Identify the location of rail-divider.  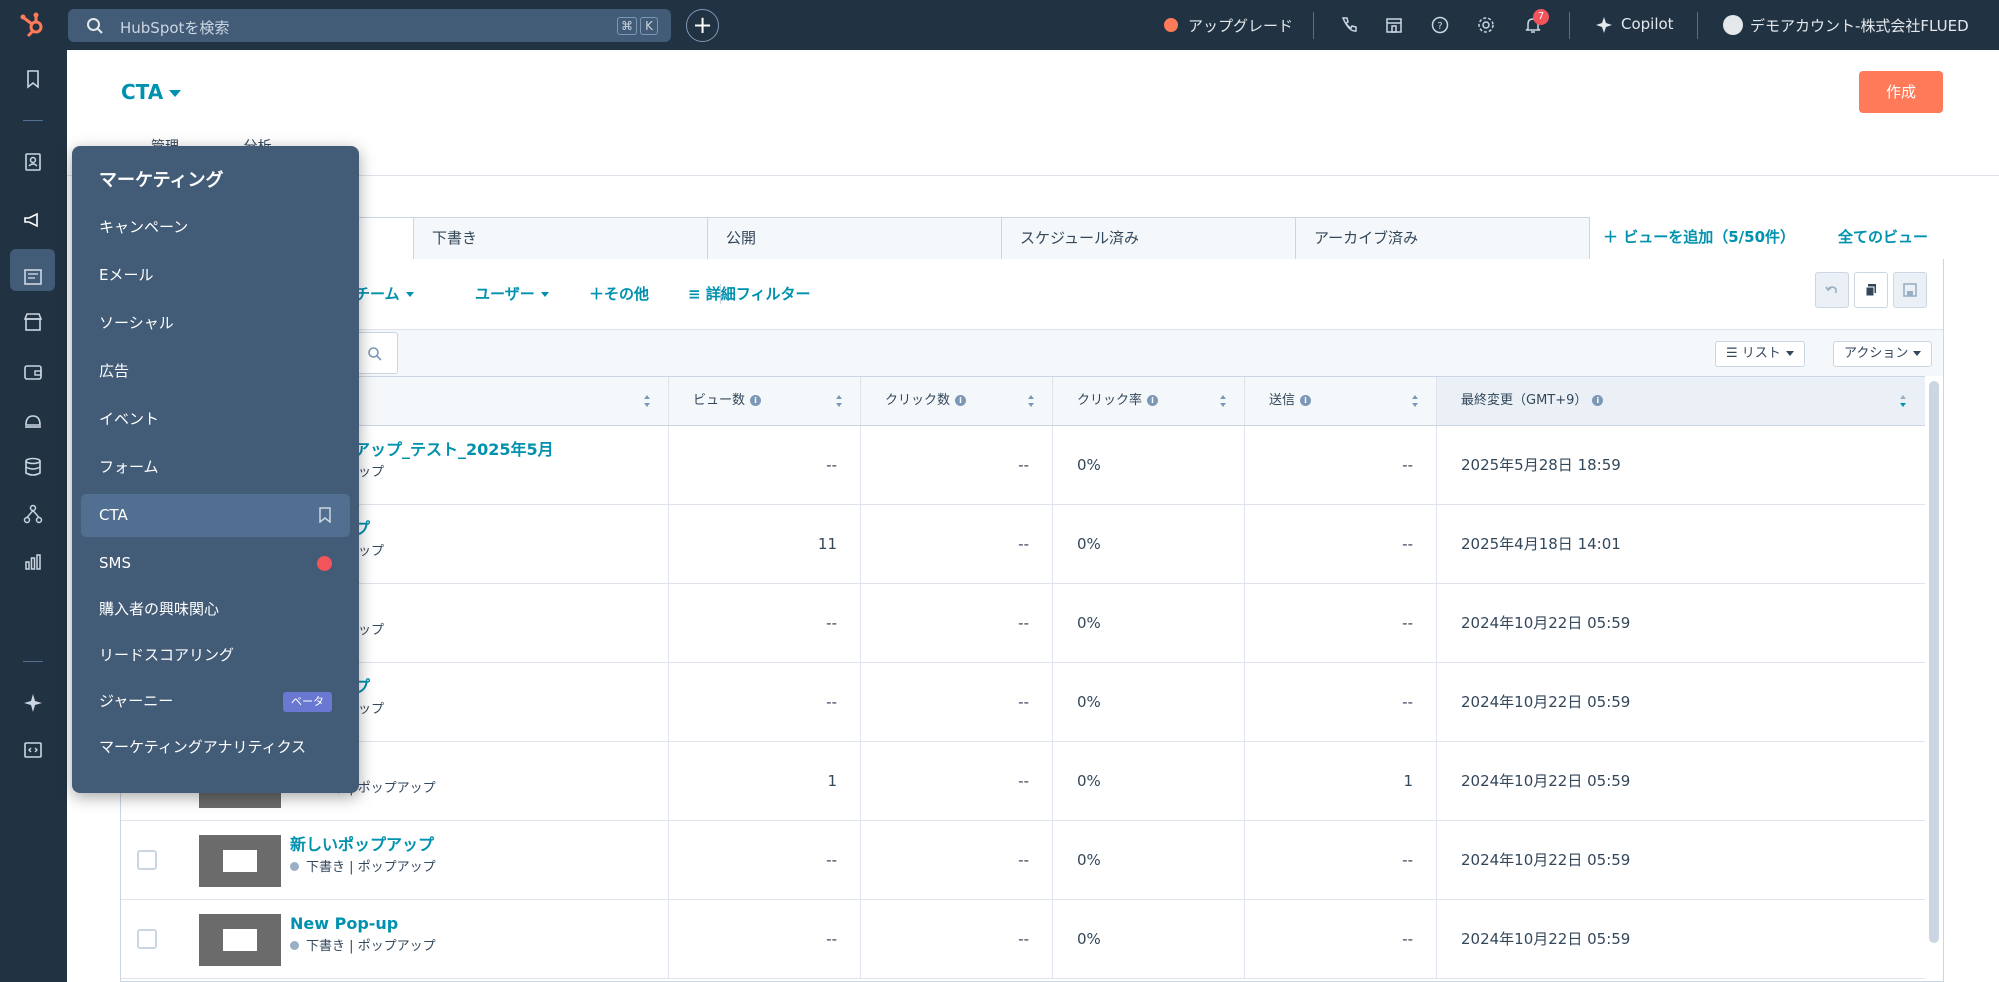
(33, 661).